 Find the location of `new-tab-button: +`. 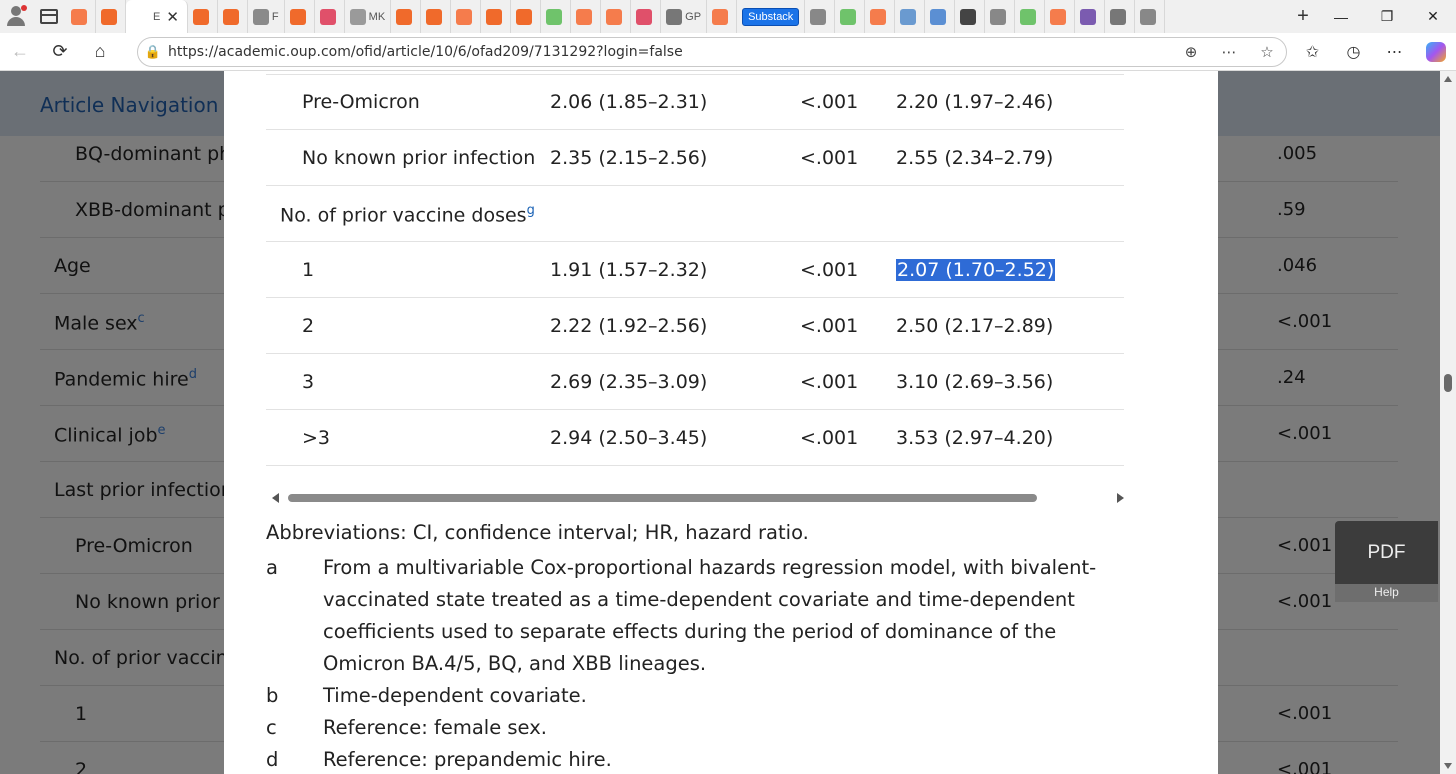

new-tab-button: + is located at coordinates (1303, 16).